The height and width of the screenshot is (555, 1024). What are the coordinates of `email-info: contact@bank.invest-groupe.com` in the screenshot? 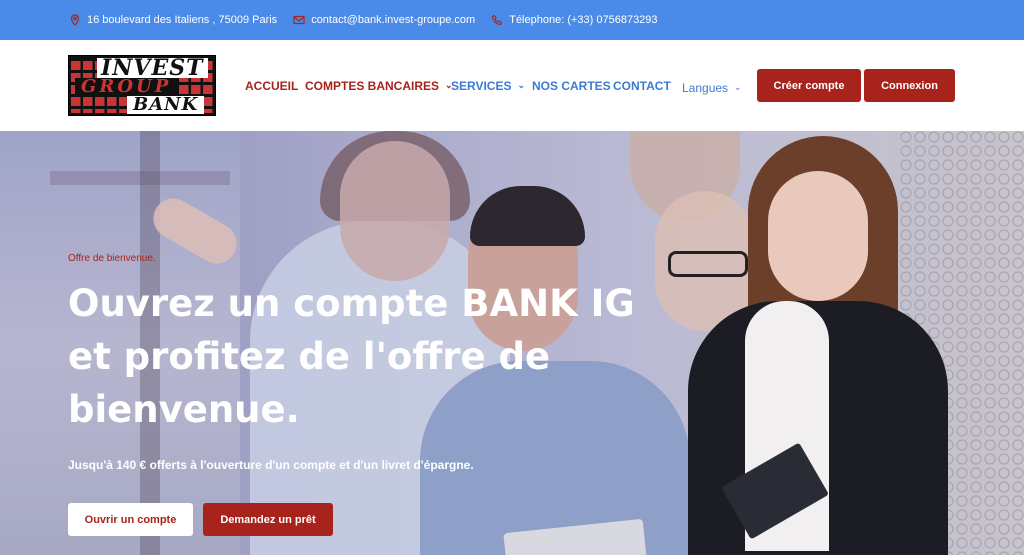 It's located at (384, 20).